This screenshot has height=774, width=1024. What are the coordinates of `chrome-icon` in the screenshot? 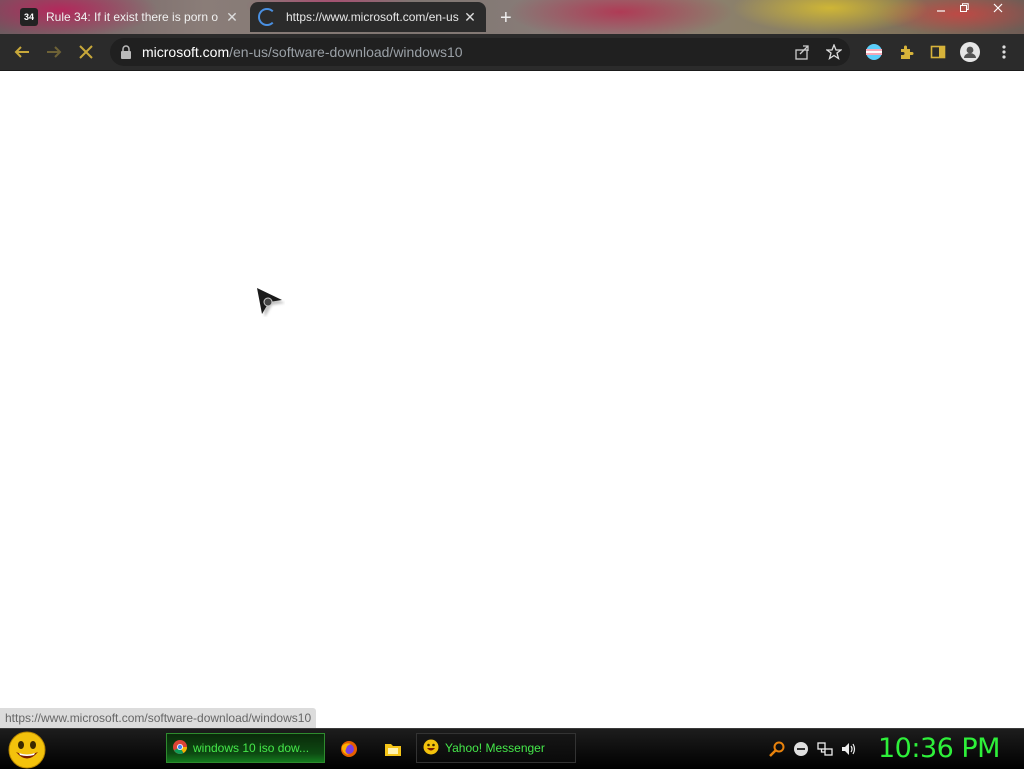 It's located at (180, 748).